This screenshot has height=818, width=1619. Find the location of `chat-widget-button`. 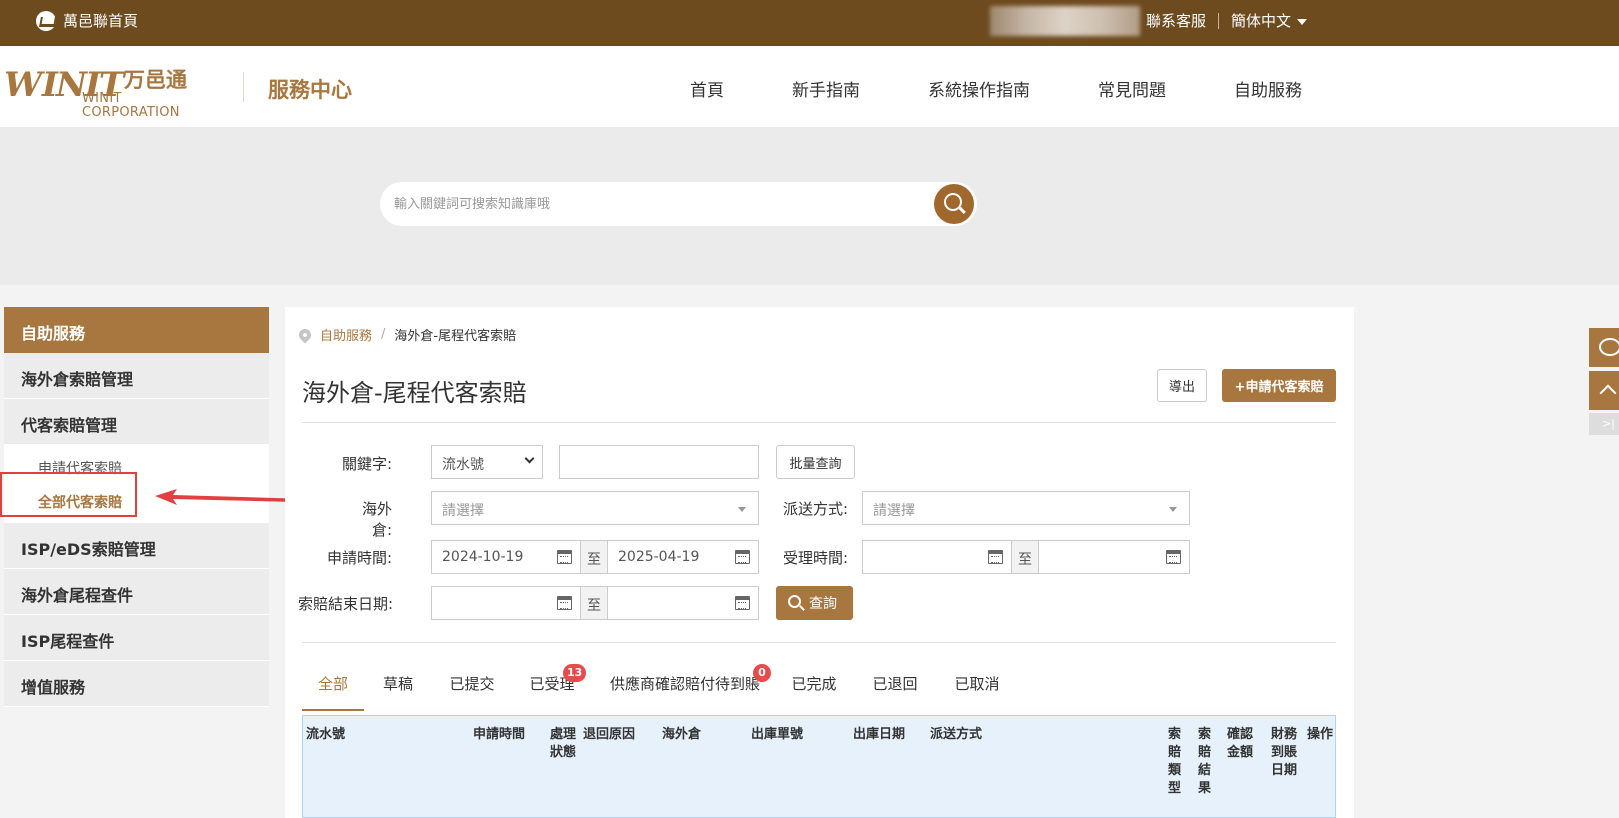

chat-widget-button is located at coordinates (1604, 347).